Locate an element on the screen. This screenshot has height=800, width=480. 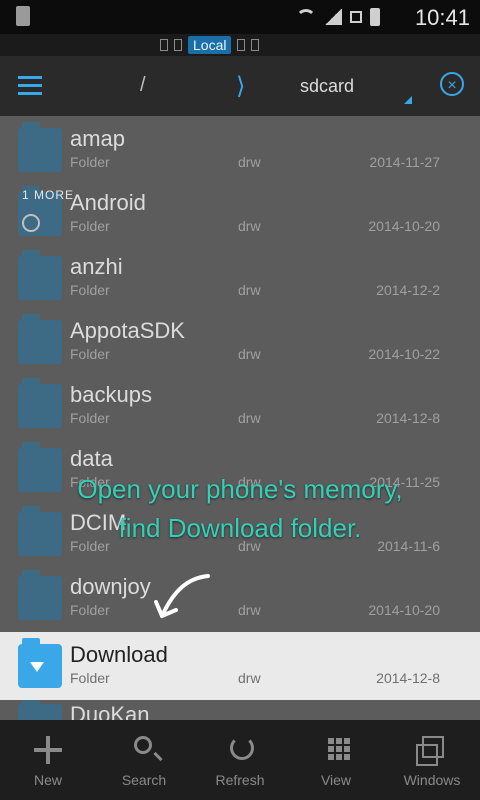
location-local-tab: Local is located at coordinates (210, 45).